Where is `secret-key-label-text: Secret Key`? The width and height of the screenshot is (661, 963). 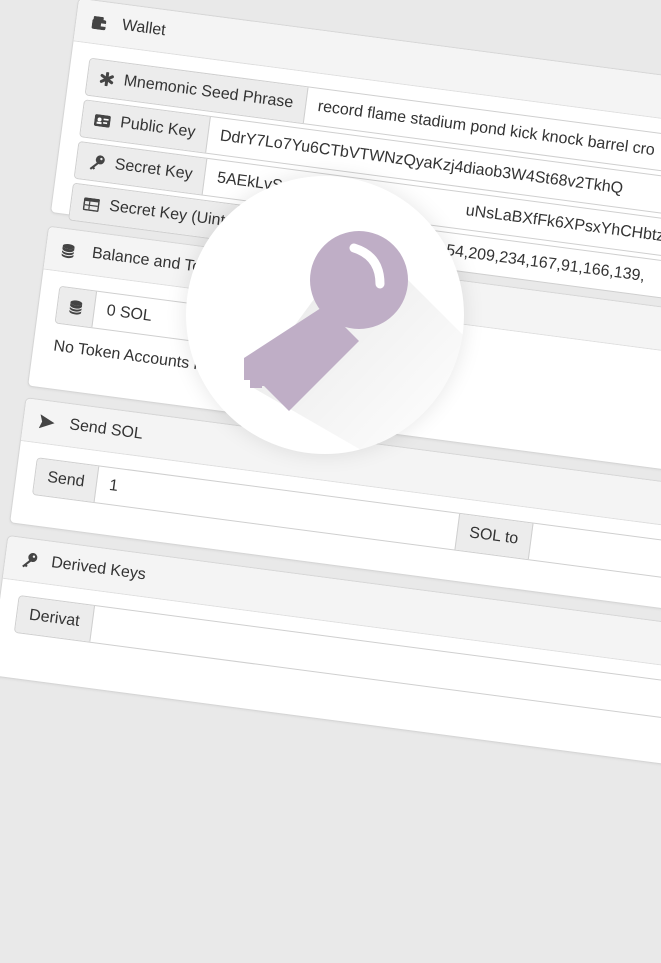 secret-key-label-text: Secret Key is located at coordinates (153, 169).